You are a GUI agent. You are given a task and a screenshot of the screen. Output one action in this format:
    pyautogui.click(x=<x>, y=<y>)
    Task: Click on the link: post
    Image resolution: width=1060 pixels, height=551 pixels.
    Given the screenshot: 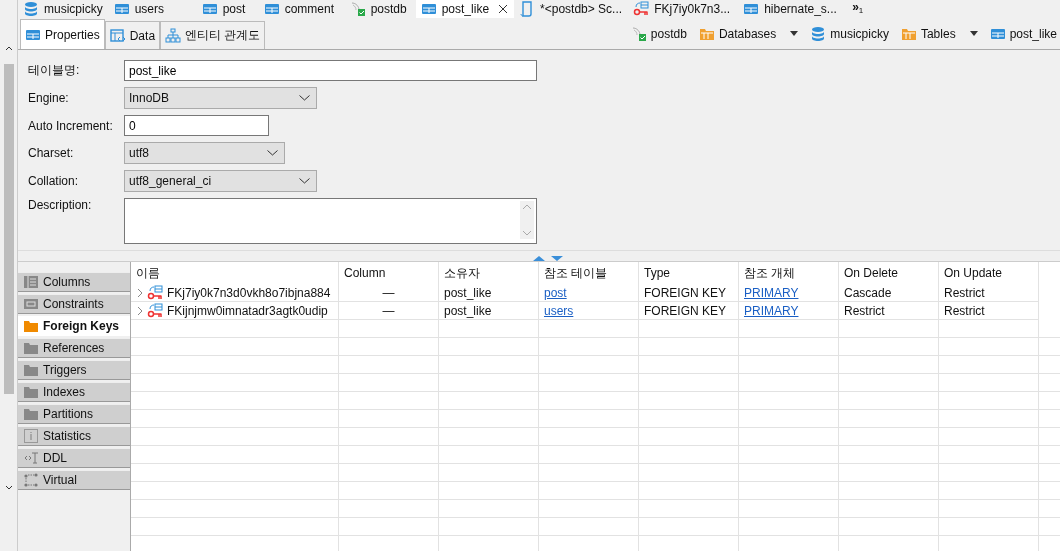 What is the action you would take?
    pyautogui.click(x=555, y=292)
    